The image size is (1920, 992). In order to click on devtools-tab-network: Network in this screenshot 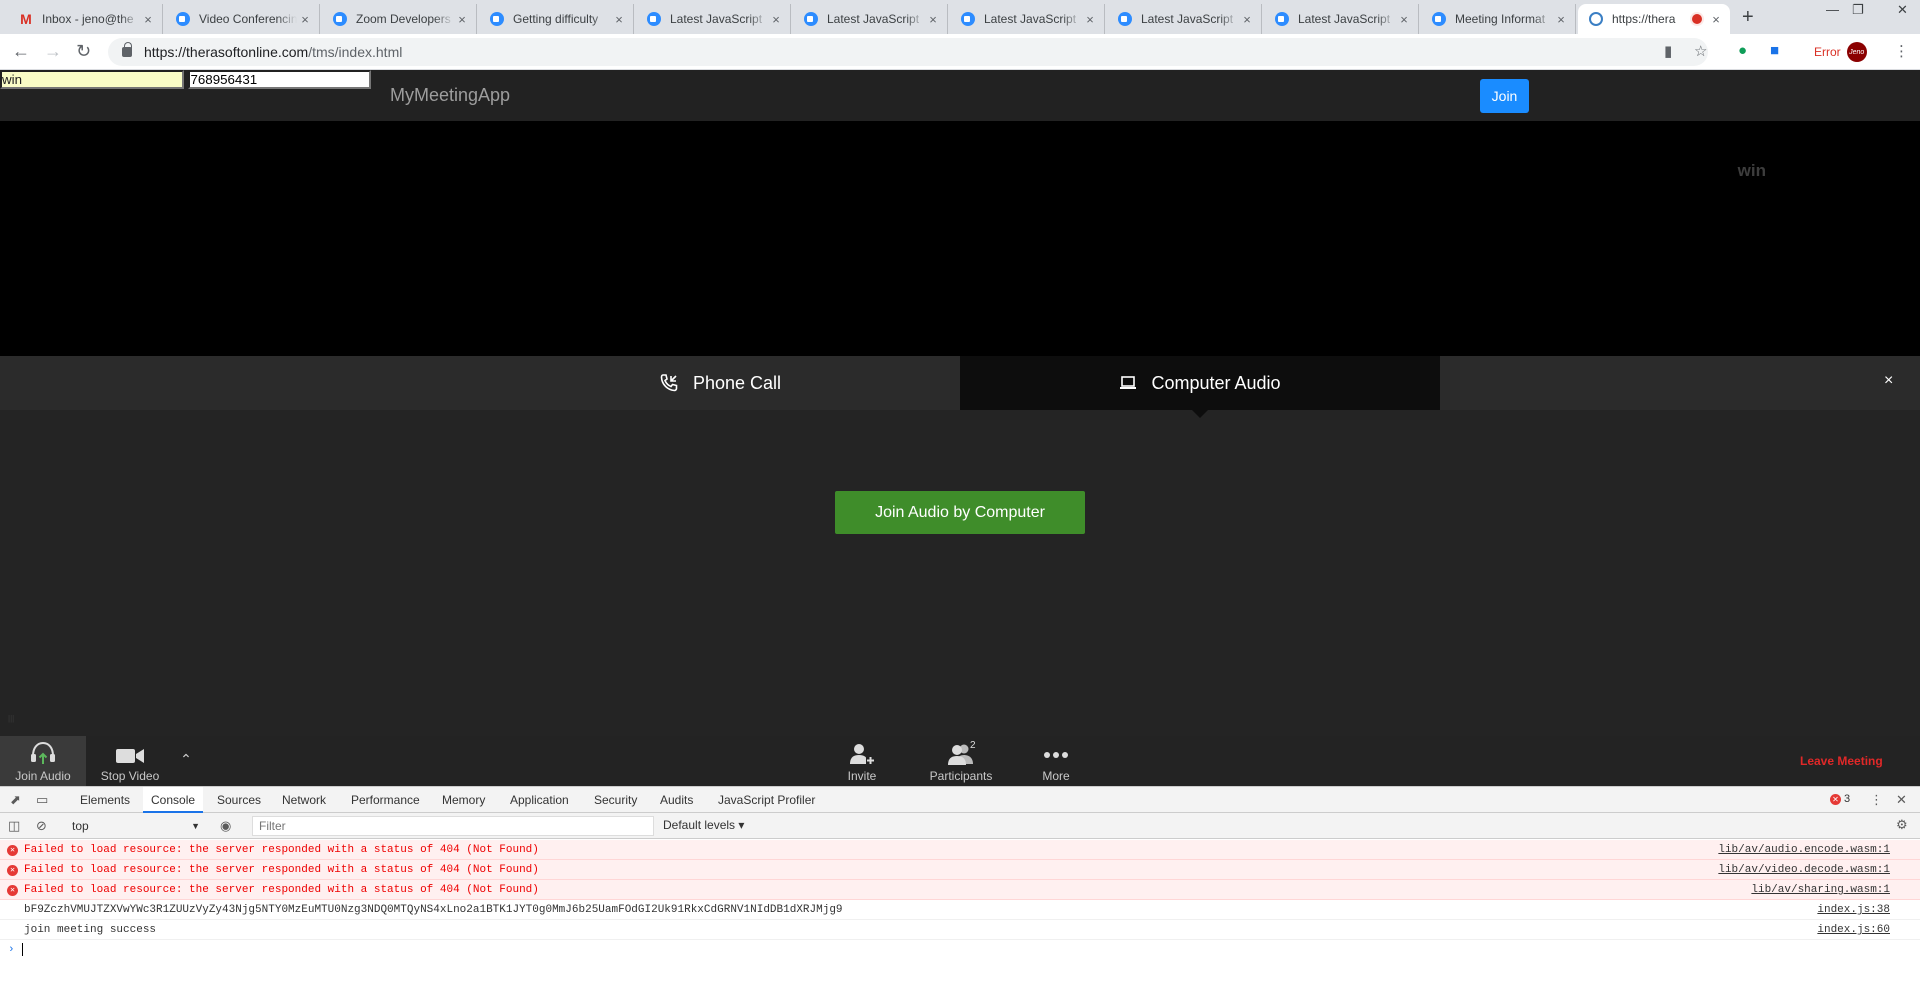, I will do `click(304, 800)`.